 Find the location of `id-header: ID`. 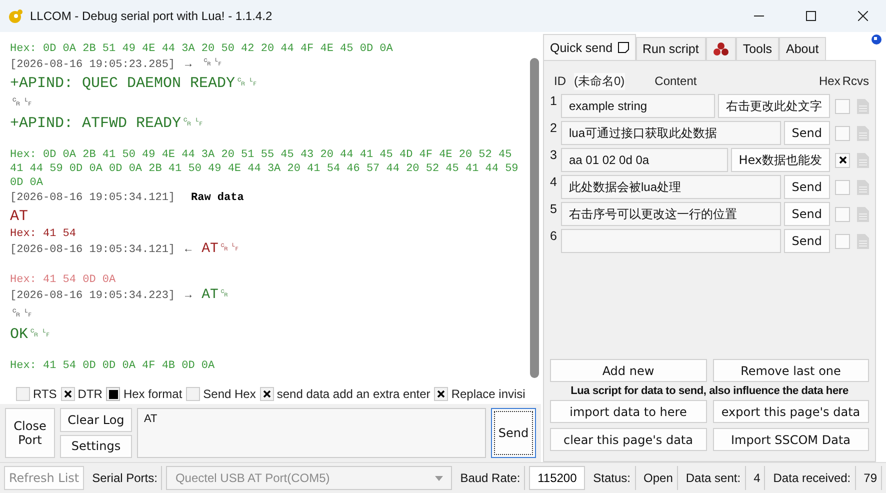

id-header: ID is located at coordinates (560, 81).